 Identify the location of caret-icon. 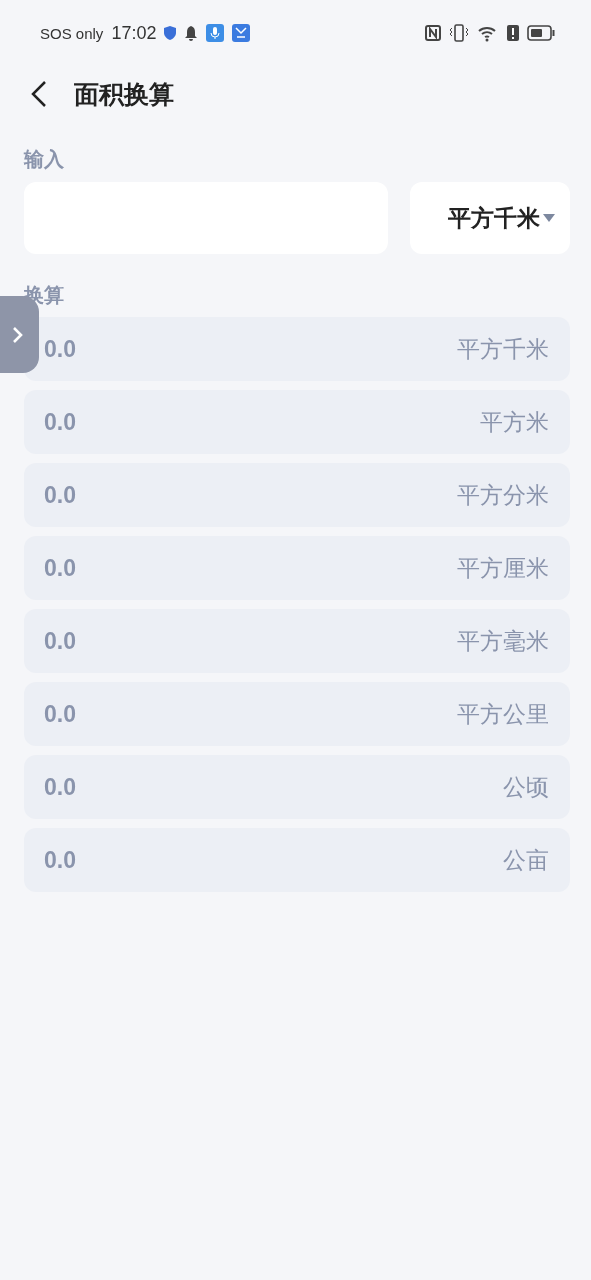
(549, 218).